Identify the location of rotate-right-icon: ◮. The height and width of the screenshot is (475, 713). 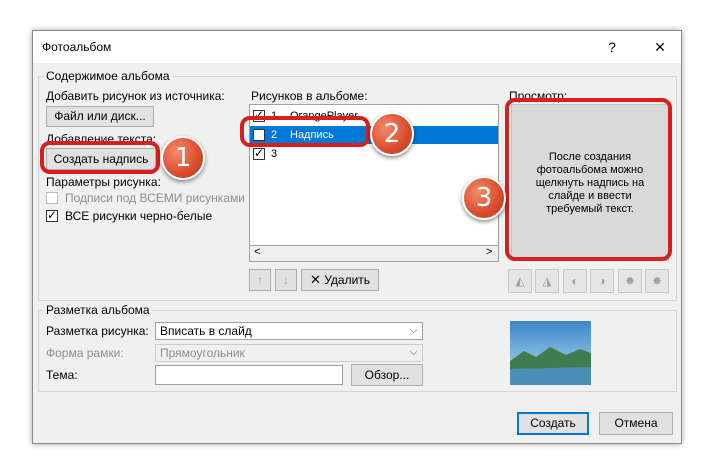
(547, 281).